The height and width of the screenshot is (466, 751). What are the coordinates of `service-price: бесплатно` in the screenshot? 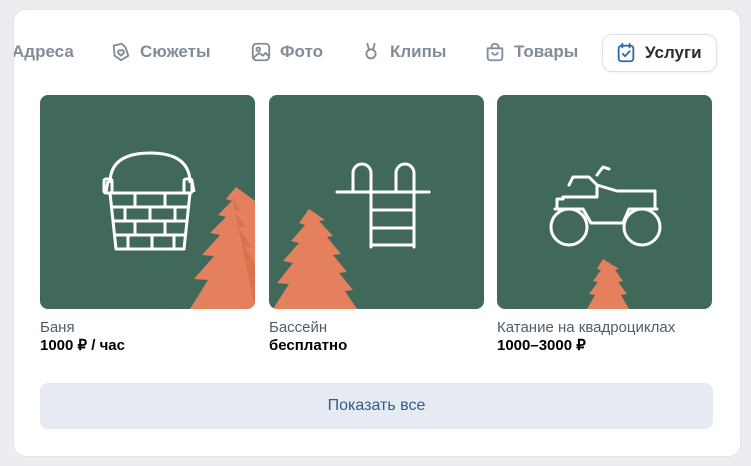 It's located at (308, 345).